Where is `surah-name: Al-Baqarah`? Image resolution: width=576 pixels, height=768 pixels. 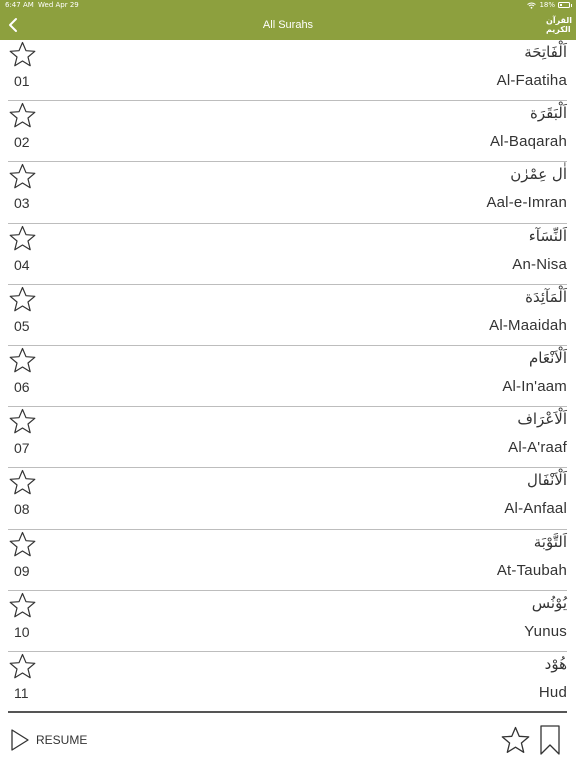 surah-name: Al-Baqarah is located at coordinates (528, 142).